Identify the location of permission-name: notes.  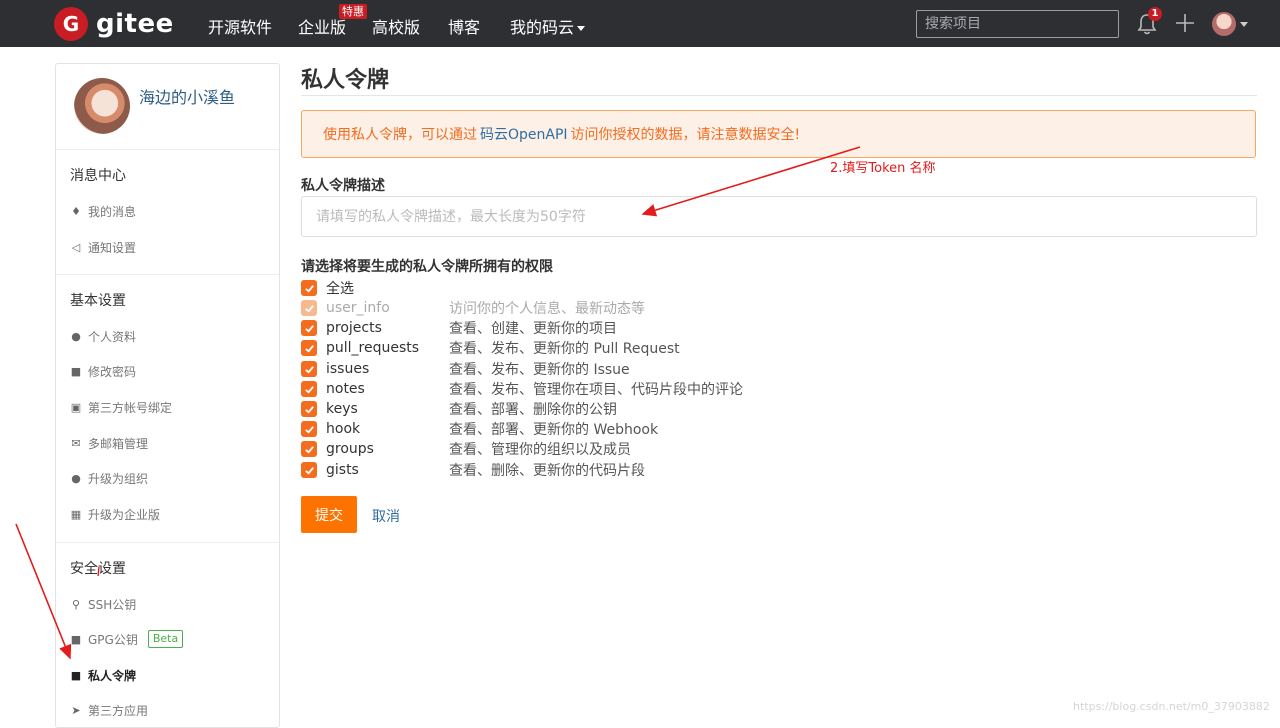
(345, 389).